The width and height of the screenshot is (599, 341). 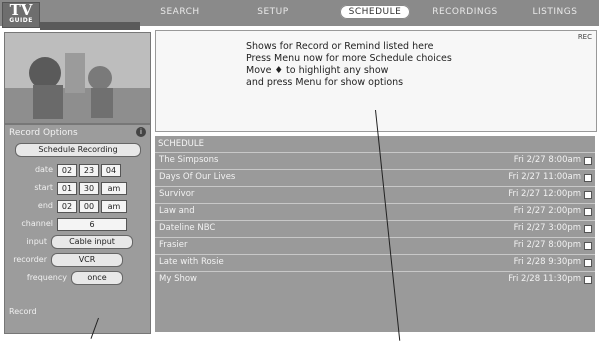 I want to click on date-year: 04, so click(x=111, y=170).